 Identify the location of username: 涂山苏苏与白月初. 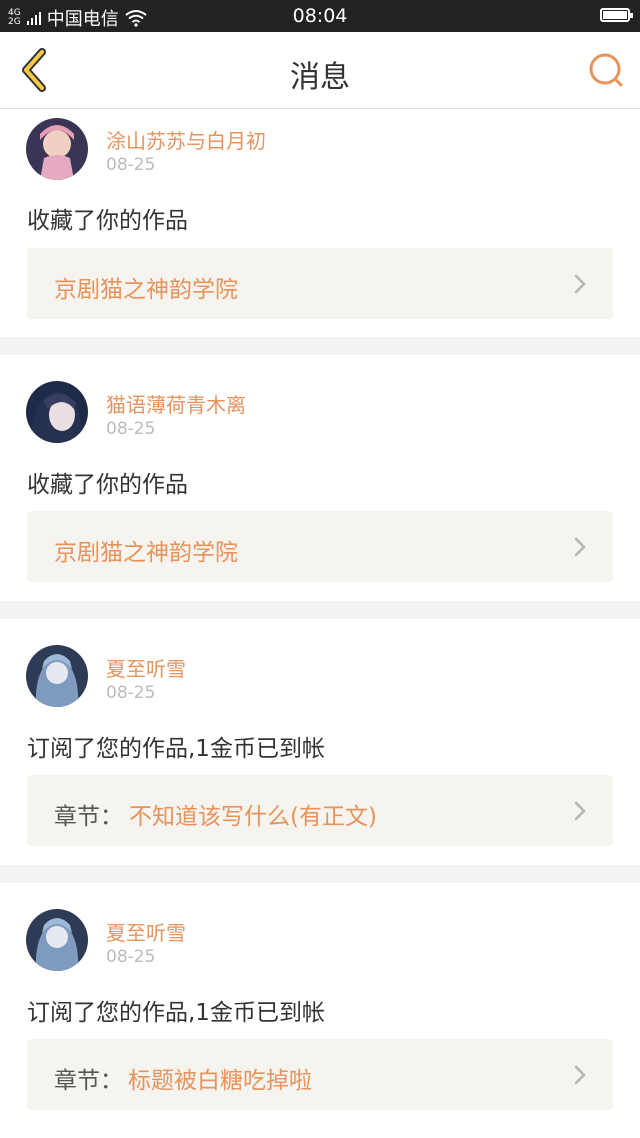
(186, 139).